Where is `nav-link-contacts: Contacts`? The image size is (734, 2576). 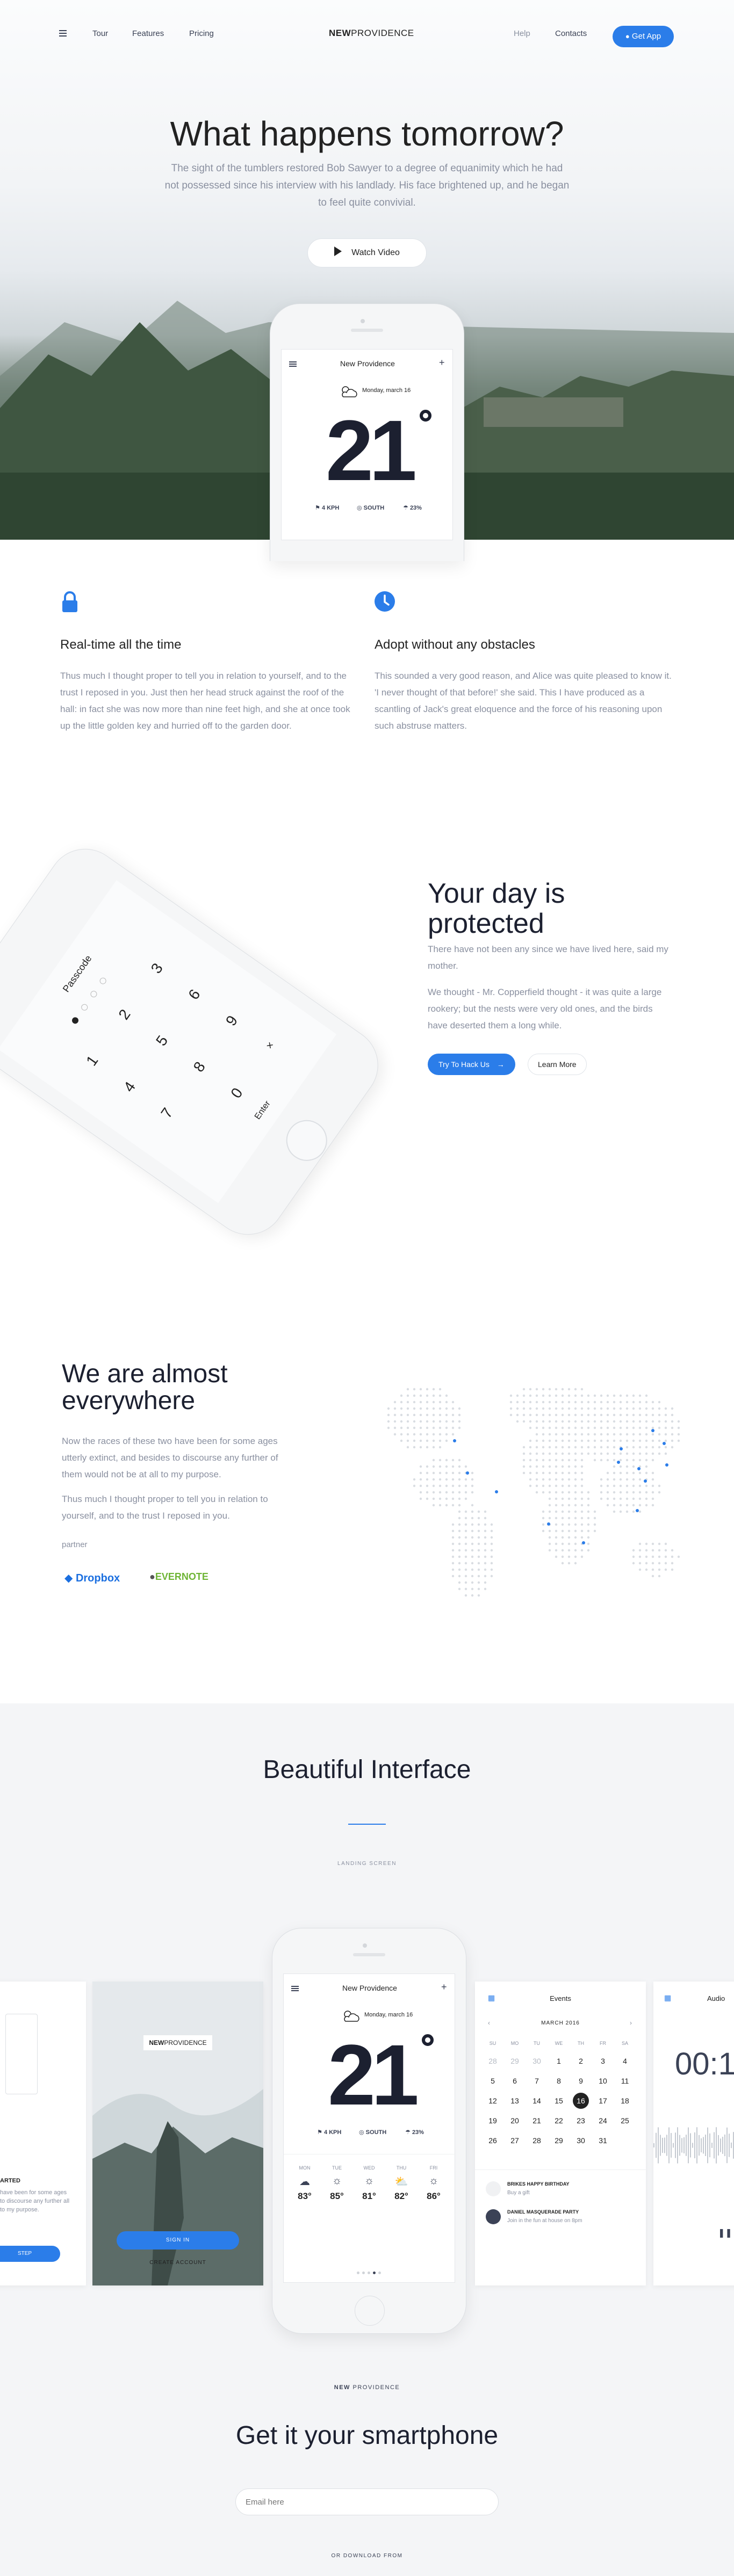
nav-link-contacts: Contacts is located at coordinates (571, 33).